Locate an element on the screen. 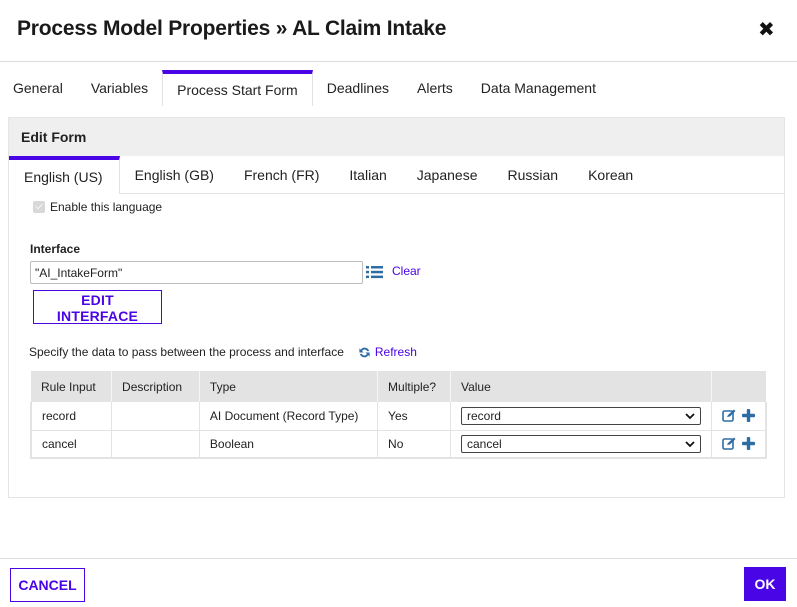 This screenshot has width=797, height=607. tab-process-start-form: Process Start Form is located at coordinates (237, 88).